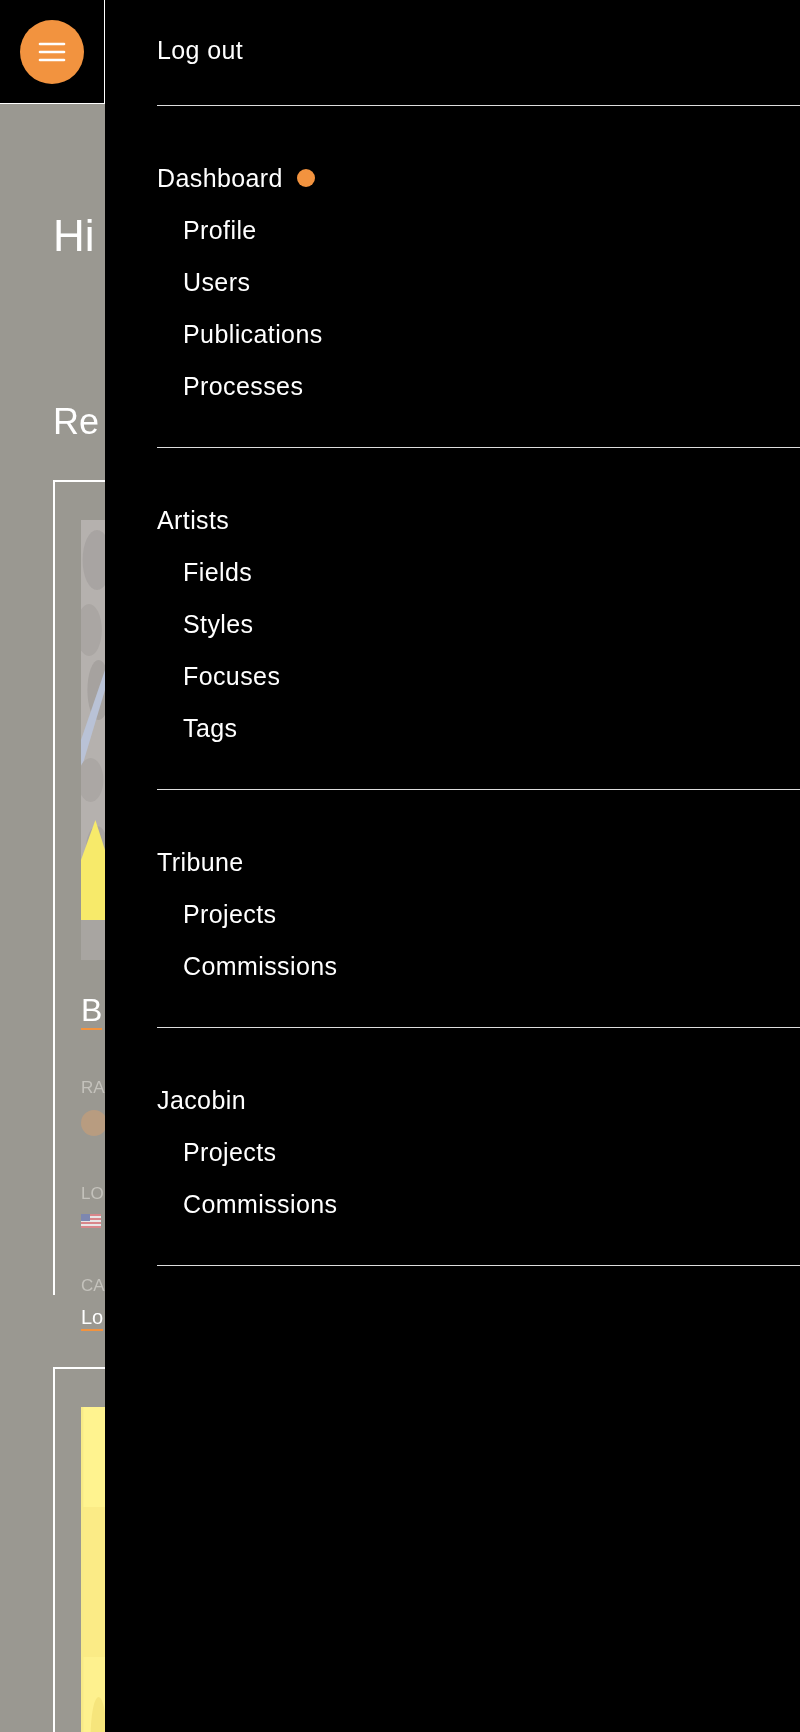  Describe the element at coordinates (253, 334) in the screenshot. I see `menu-item: Publications` at that location.